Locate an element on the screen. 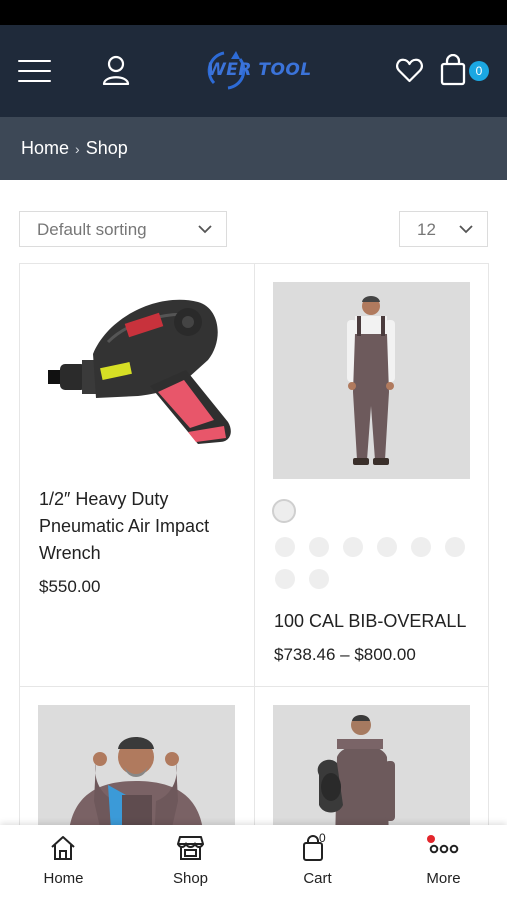 The width and height of the screenshot is (507, 900). product-image-jacket is located at coordinates (136, 766).